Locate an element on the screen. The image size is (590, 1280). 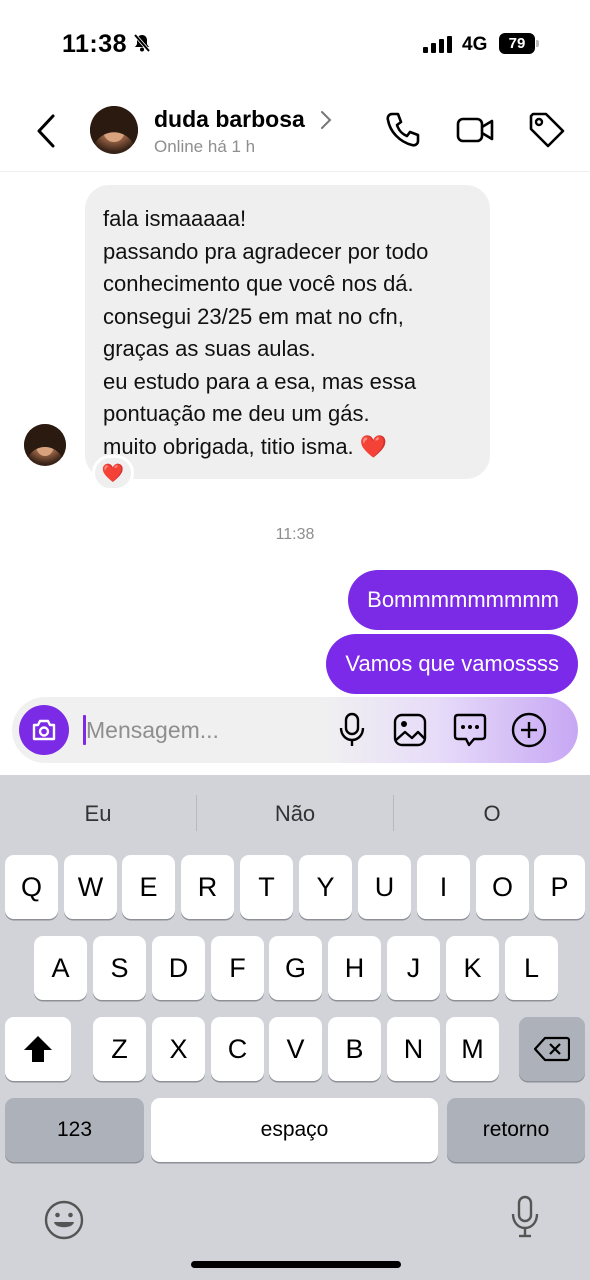
gallery-icon is located at coordinates (410, 732).